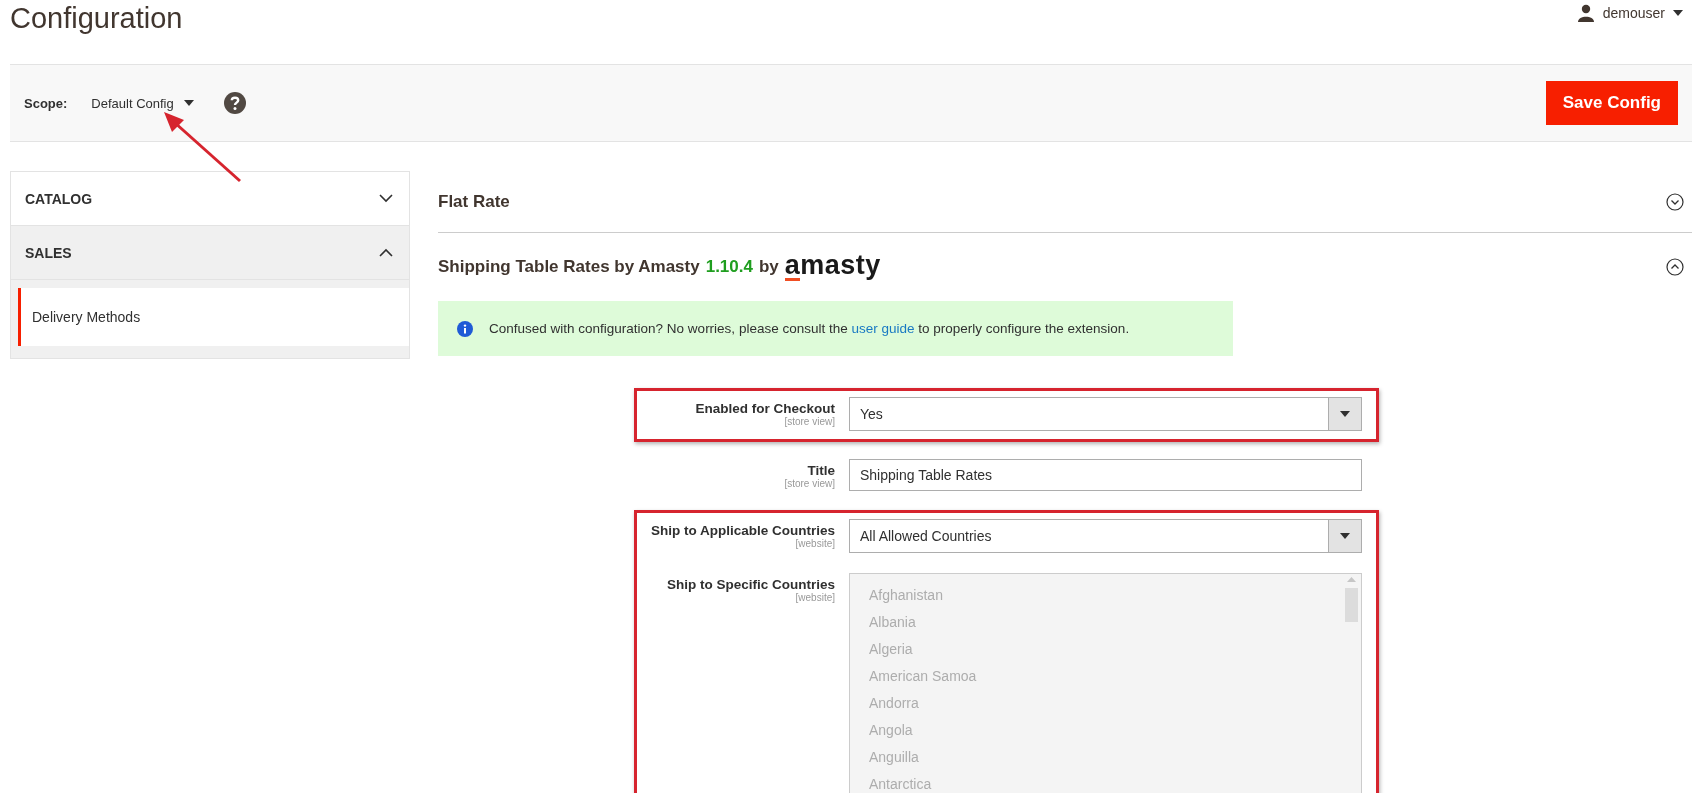 This screenshot has height=793, width=1695. Describe the element at coordinates (1611, 103) in the screenshot. I see `save-config-button: Save Config` at that location.